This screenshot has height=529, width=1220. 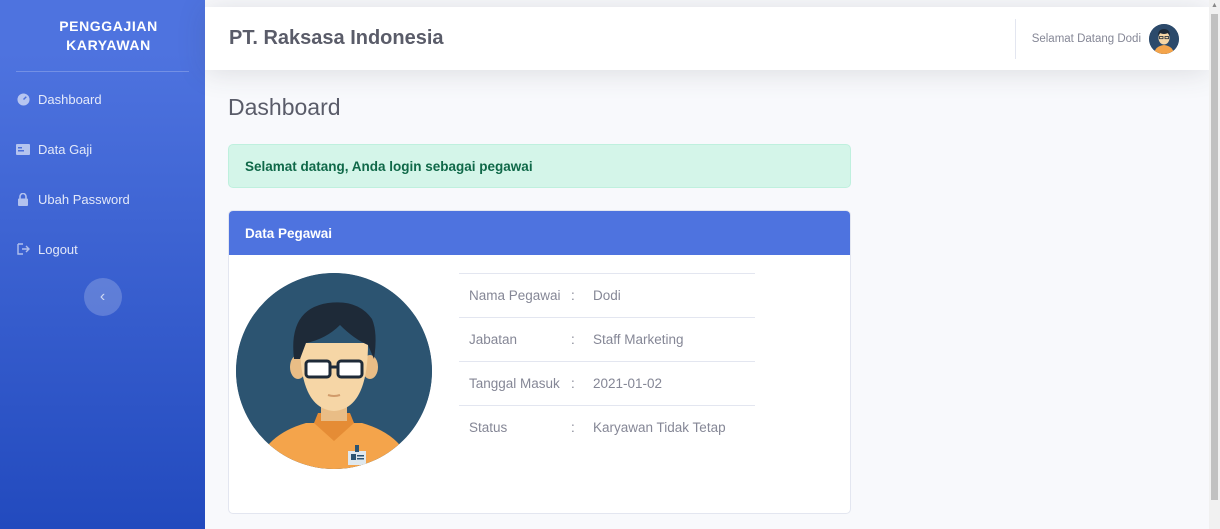 I want to click on page-scrollbar: ▲, so click(x=1214, y=264).